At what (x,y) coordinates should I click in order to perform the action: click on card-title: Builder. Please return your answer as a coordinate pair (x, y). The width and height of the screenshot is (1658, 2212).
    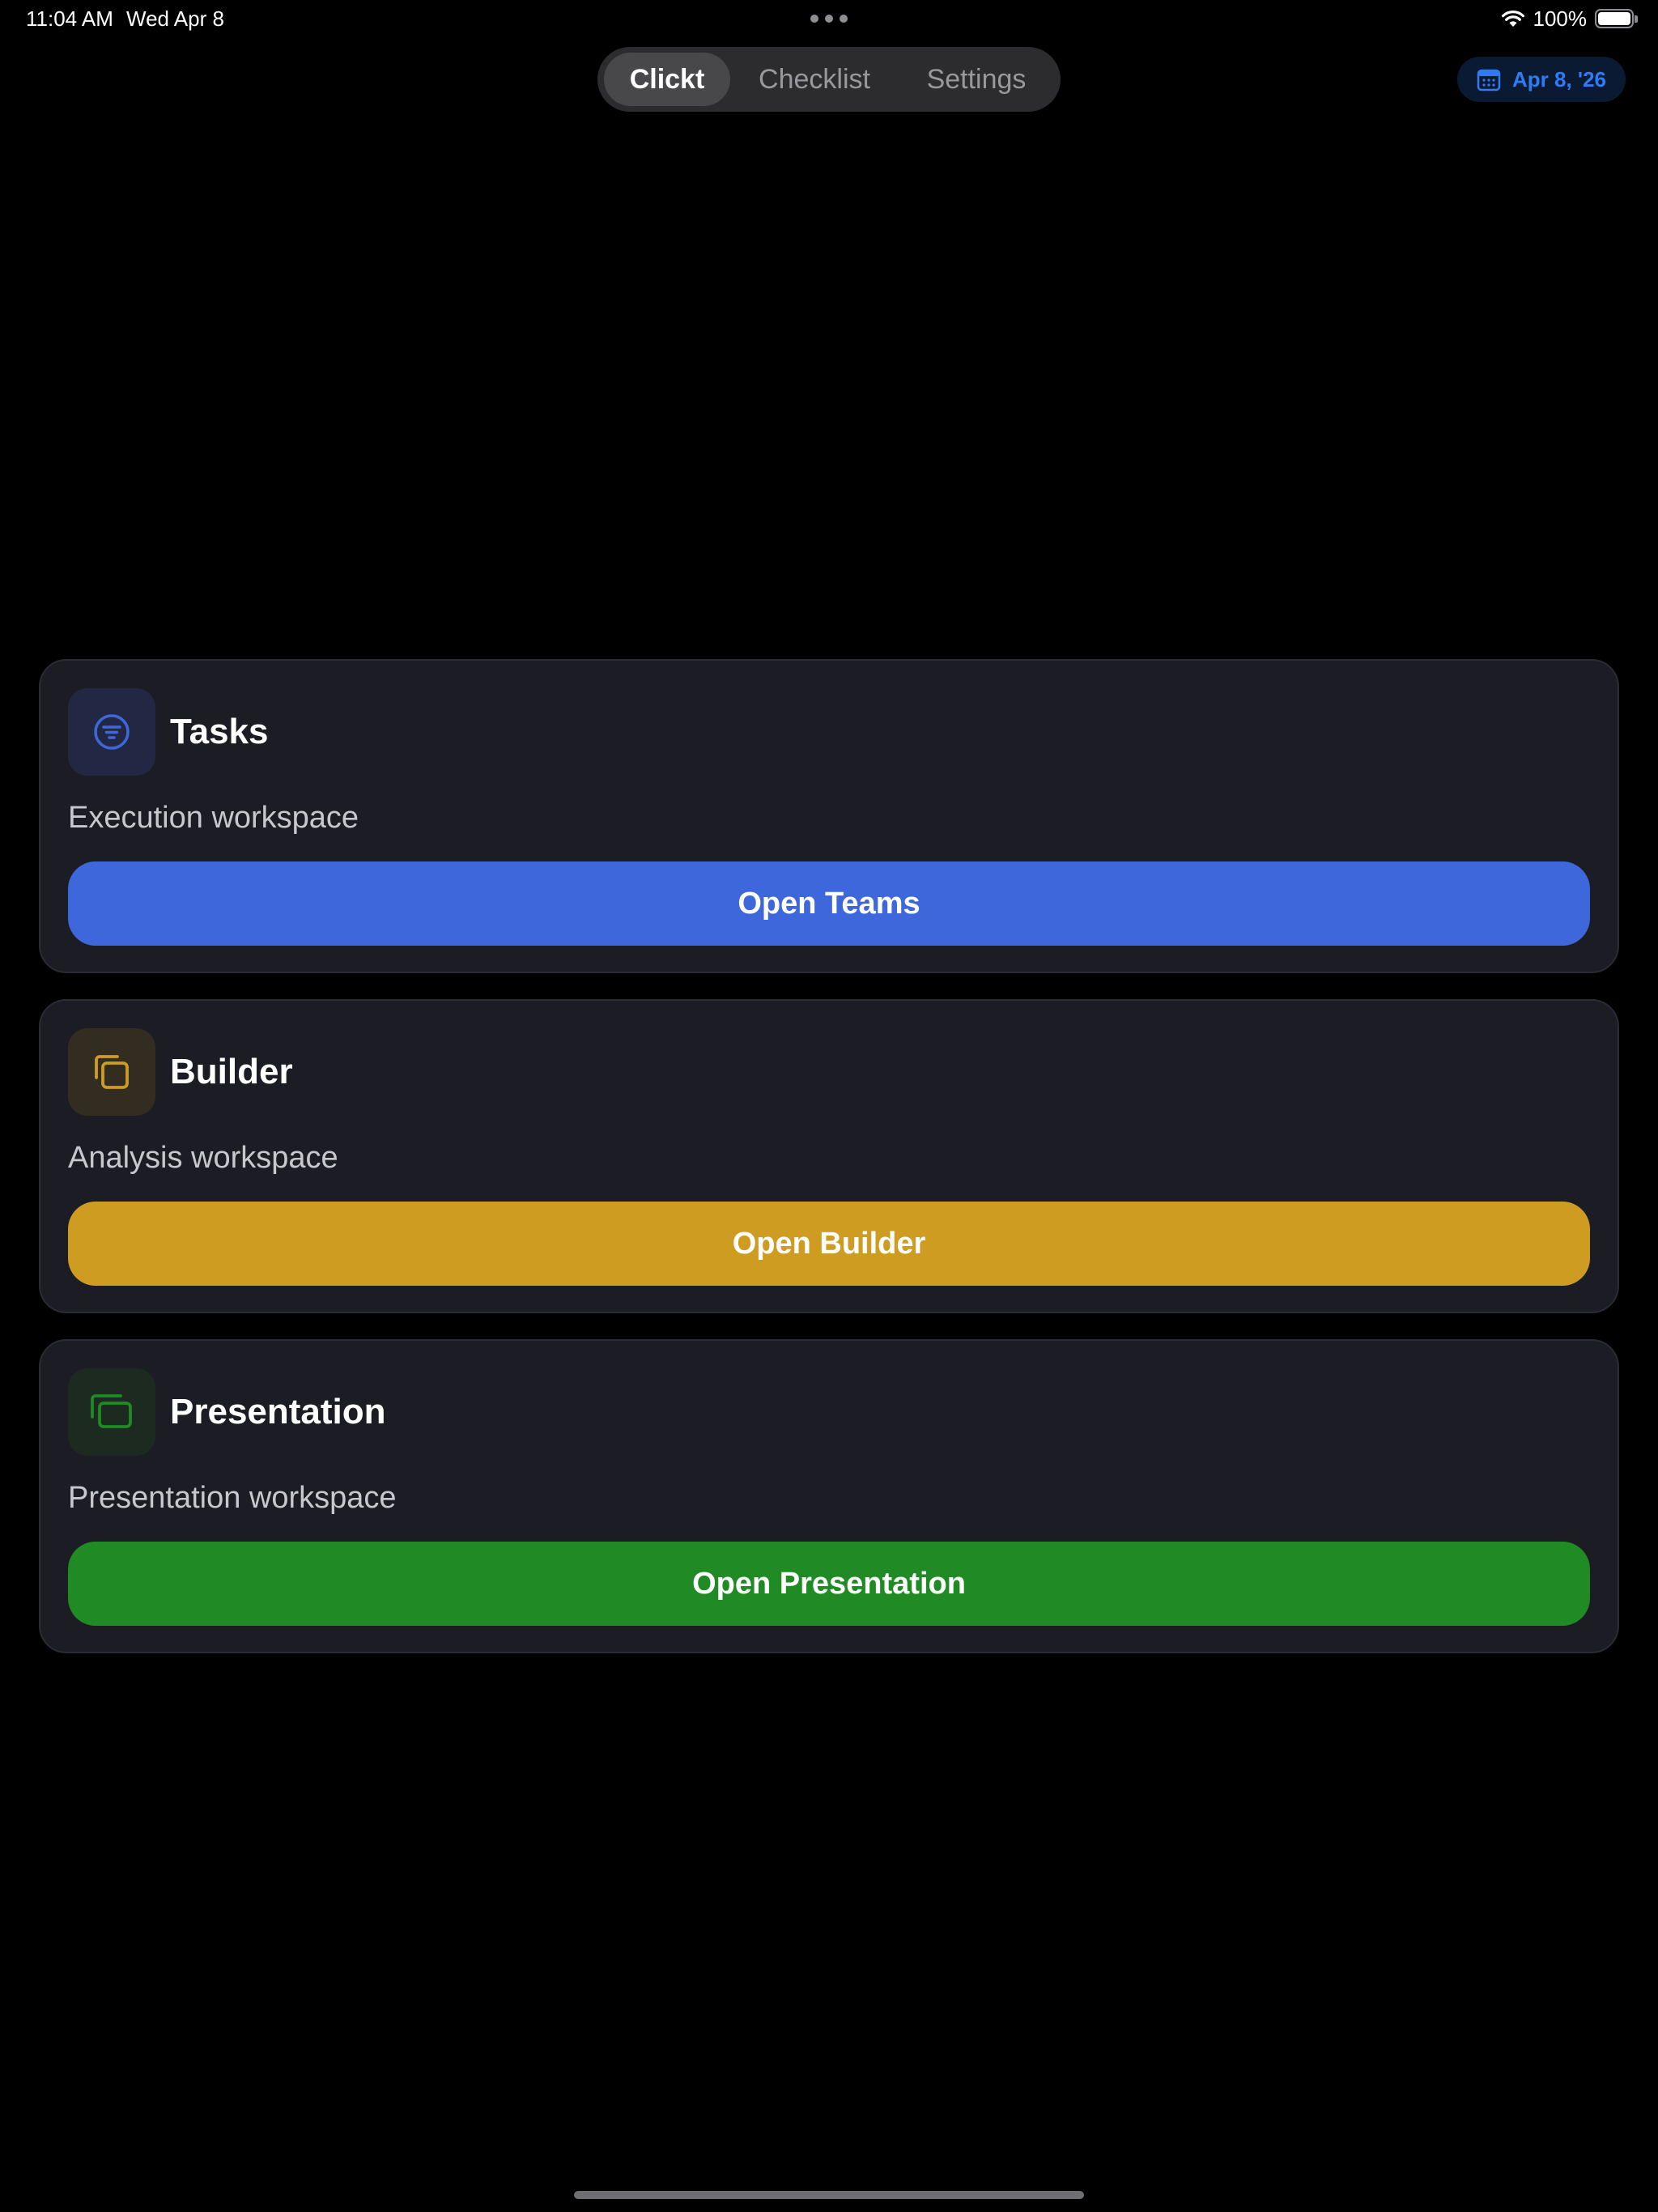
    Looking at the image, I should click on (231, 1071).